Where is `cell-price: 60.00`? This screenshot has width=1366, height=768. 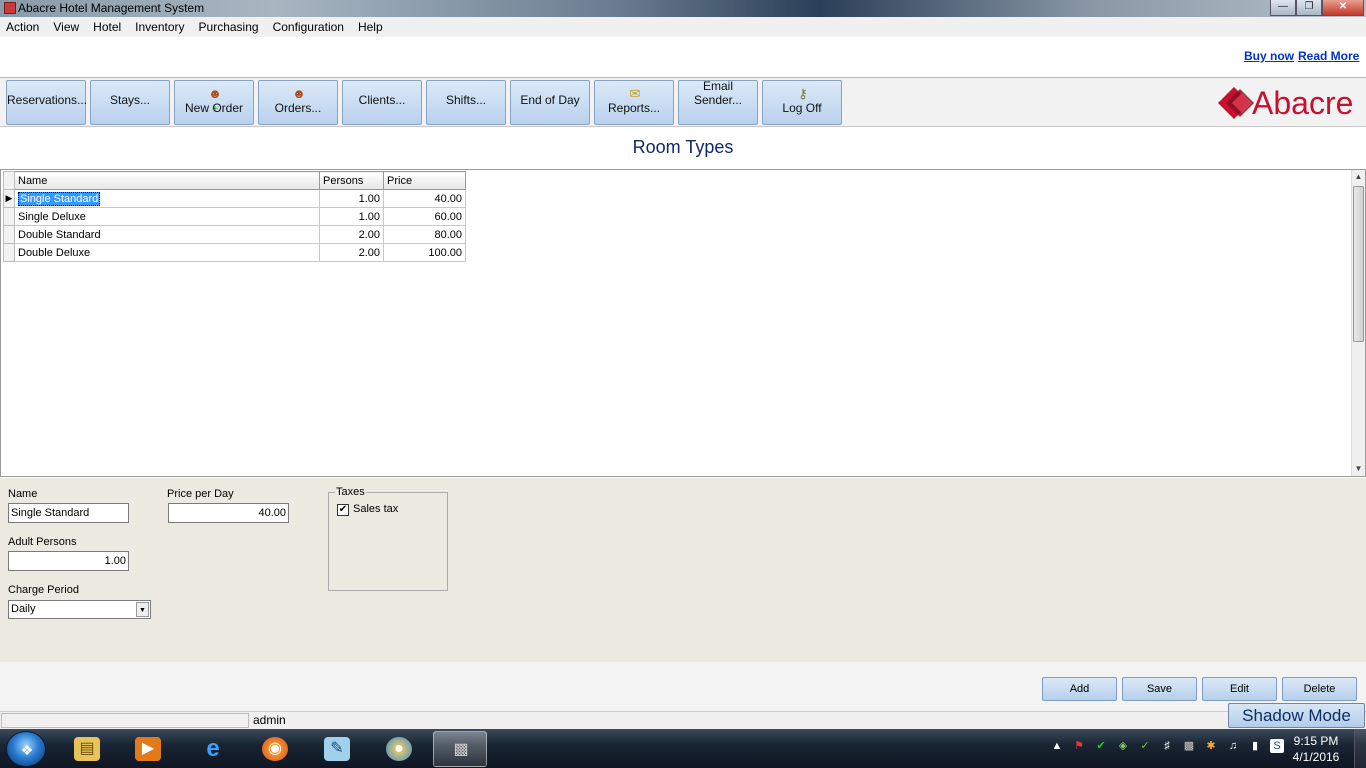
cell-price: 60.00 is located at coordinates (424, 216).